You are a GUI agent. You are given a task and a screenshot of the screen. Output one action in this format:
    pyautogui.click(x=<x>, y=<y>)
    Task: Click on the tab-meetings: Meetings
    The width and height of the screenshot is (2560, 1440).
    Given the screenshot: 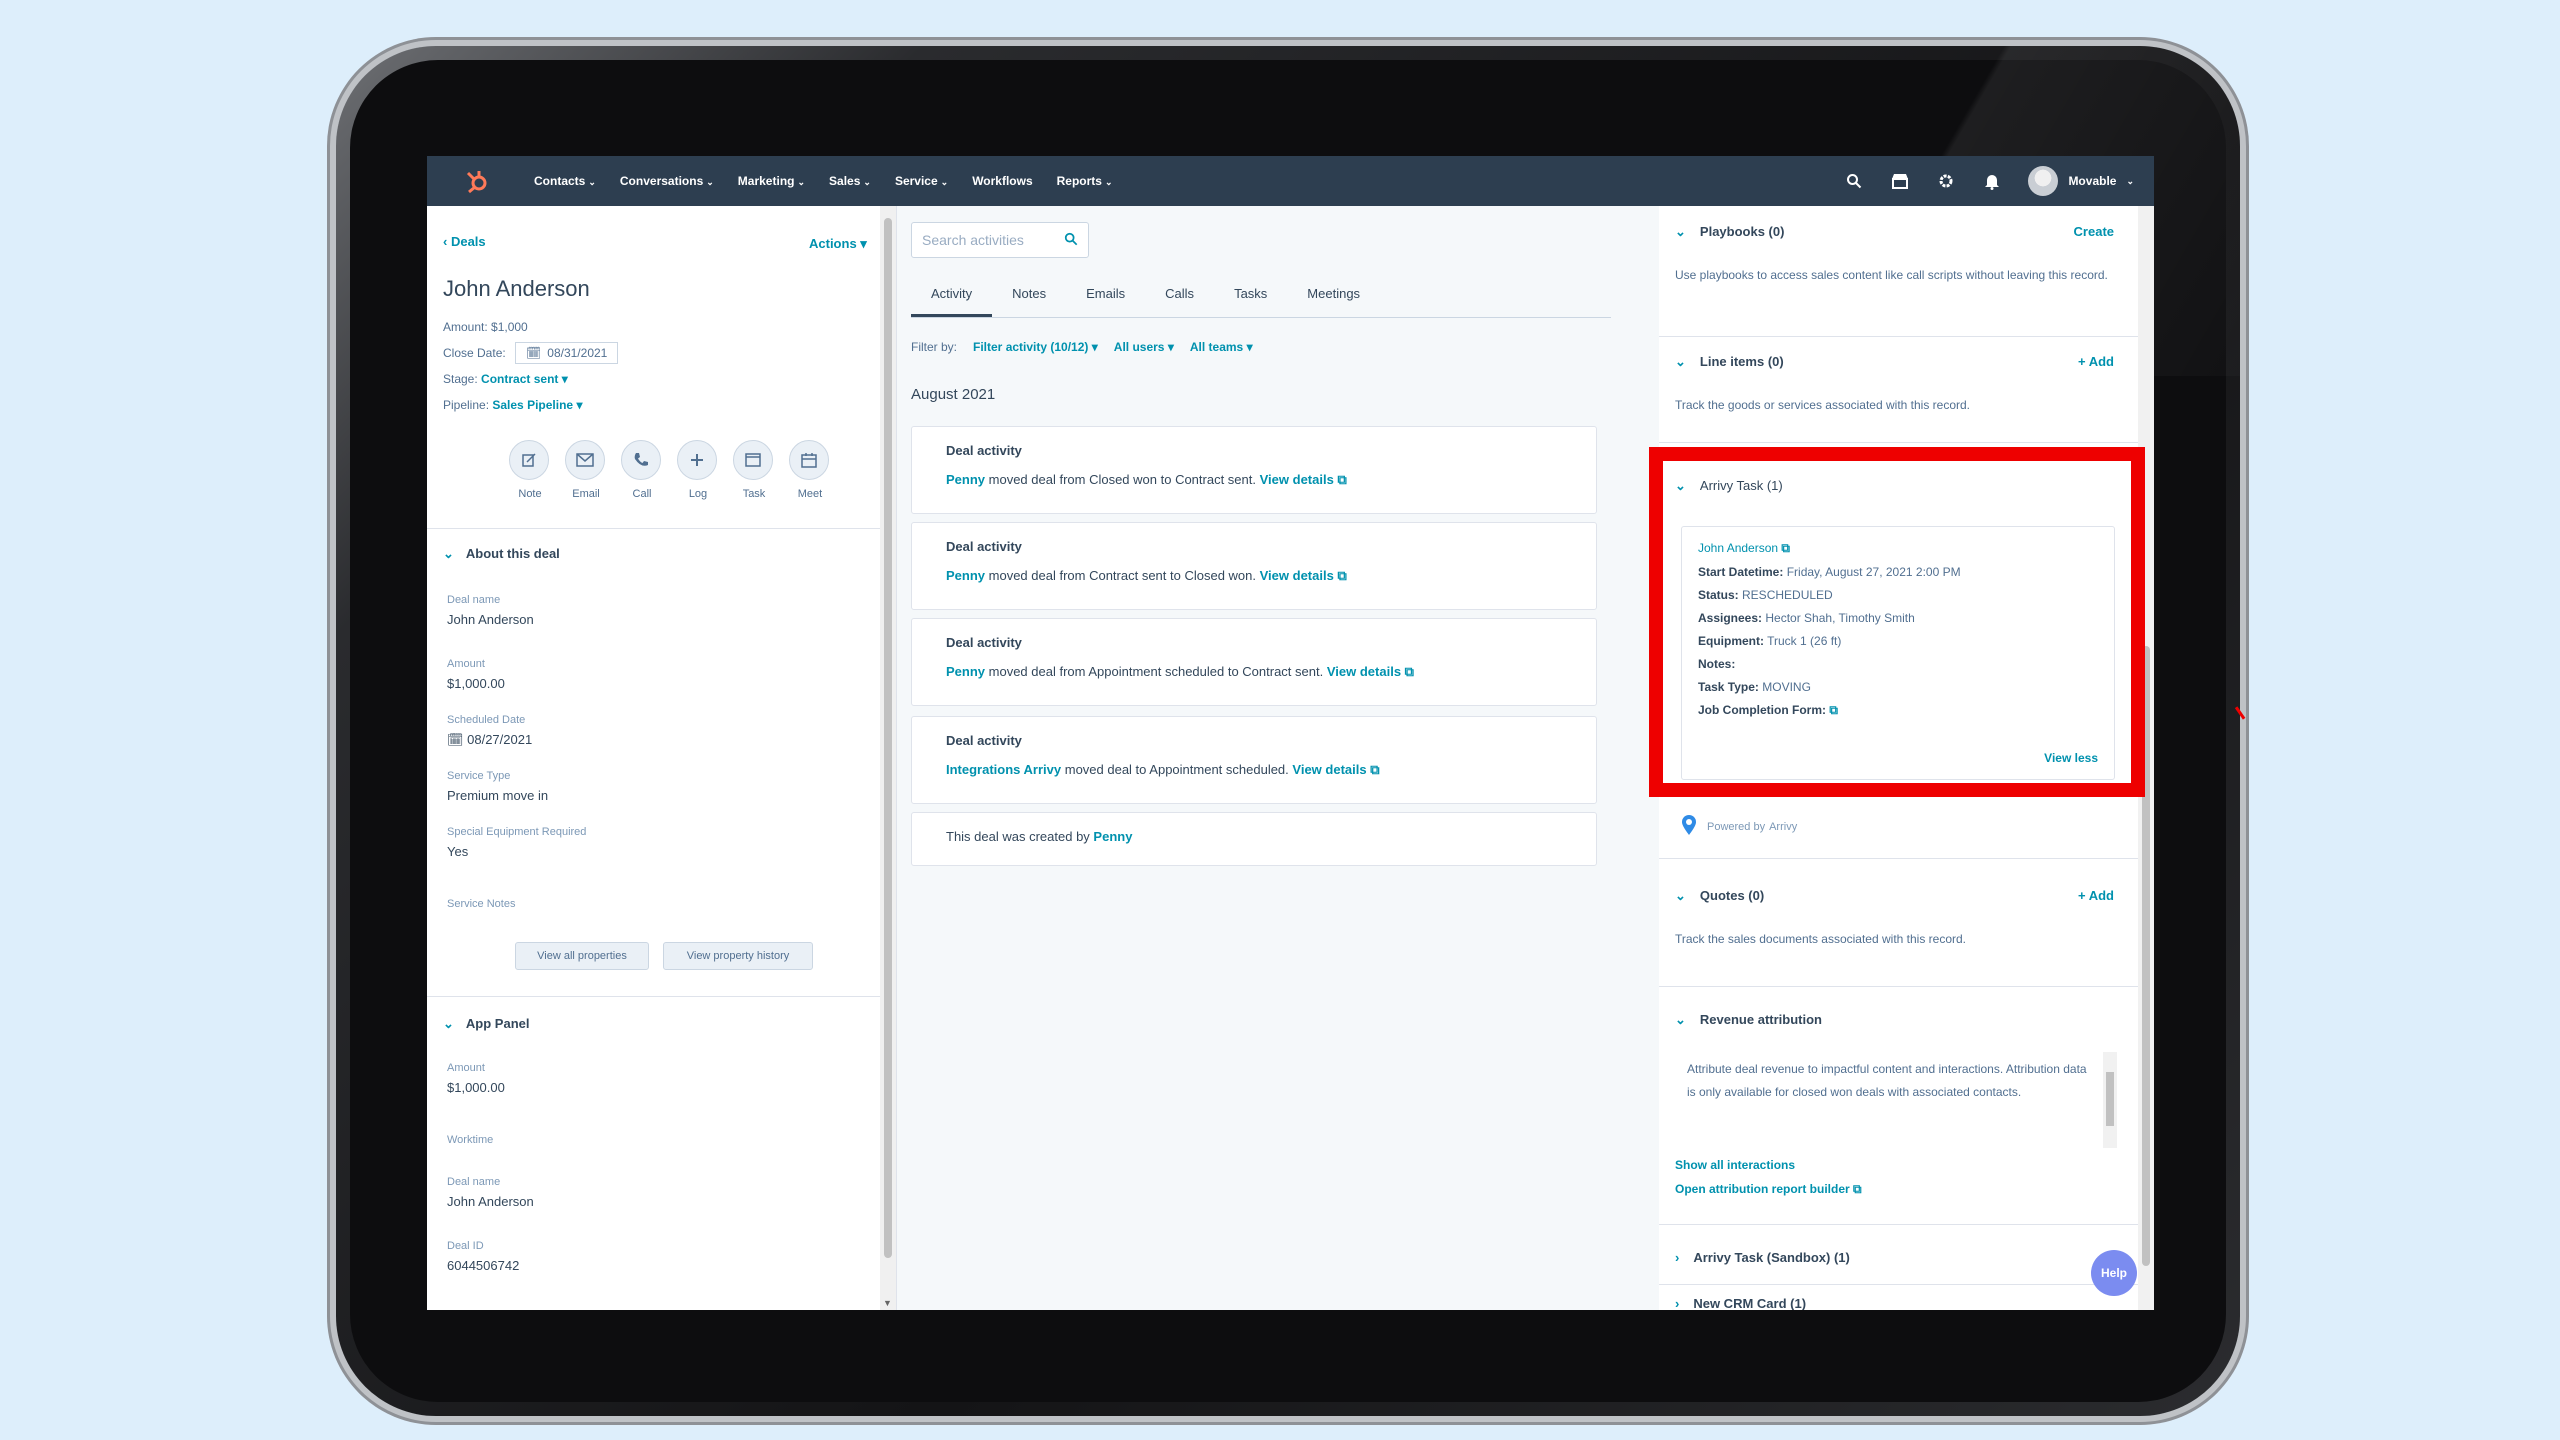 What is the action you would take?
    pyautogui.click(x=1333, y=297)
    